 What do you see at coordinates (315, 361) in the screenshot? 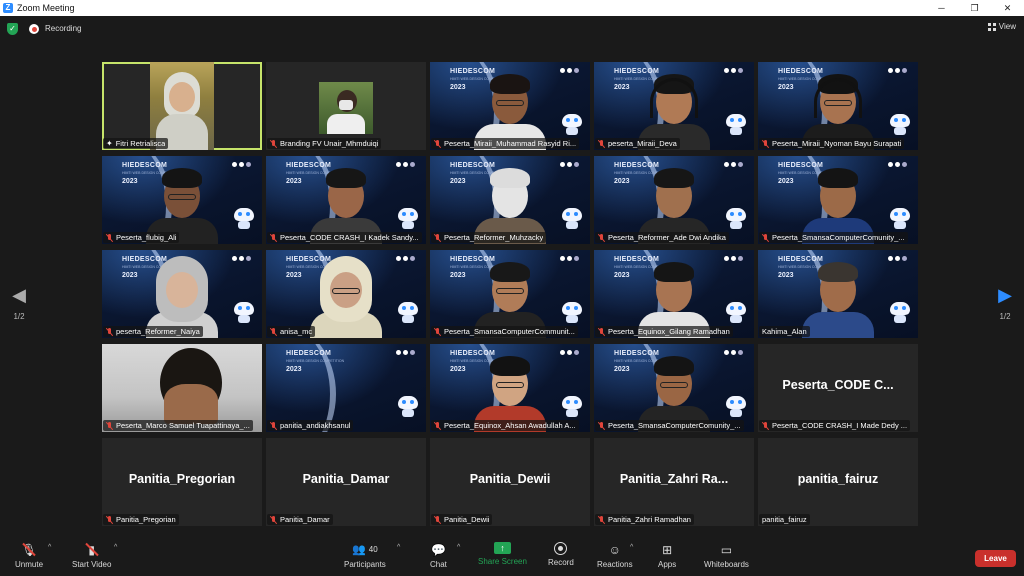
I see `background-subtitle-text: HIMTI WEB DESIGN COMPETITION` at bounding box center [315, 361].